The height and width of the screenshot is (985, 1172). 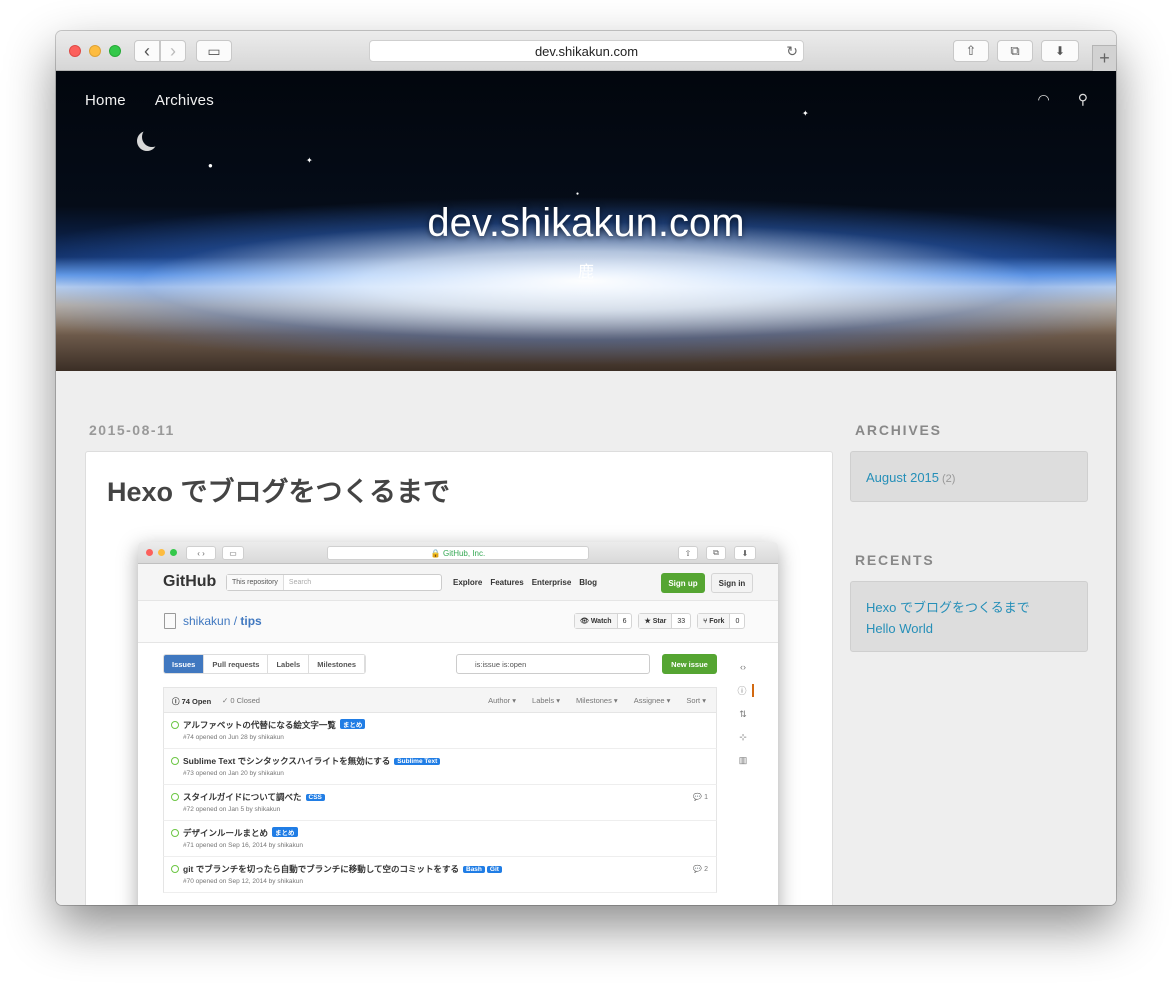 I want to click on image-signup-button: Sign up, so click(x=683, y=583).